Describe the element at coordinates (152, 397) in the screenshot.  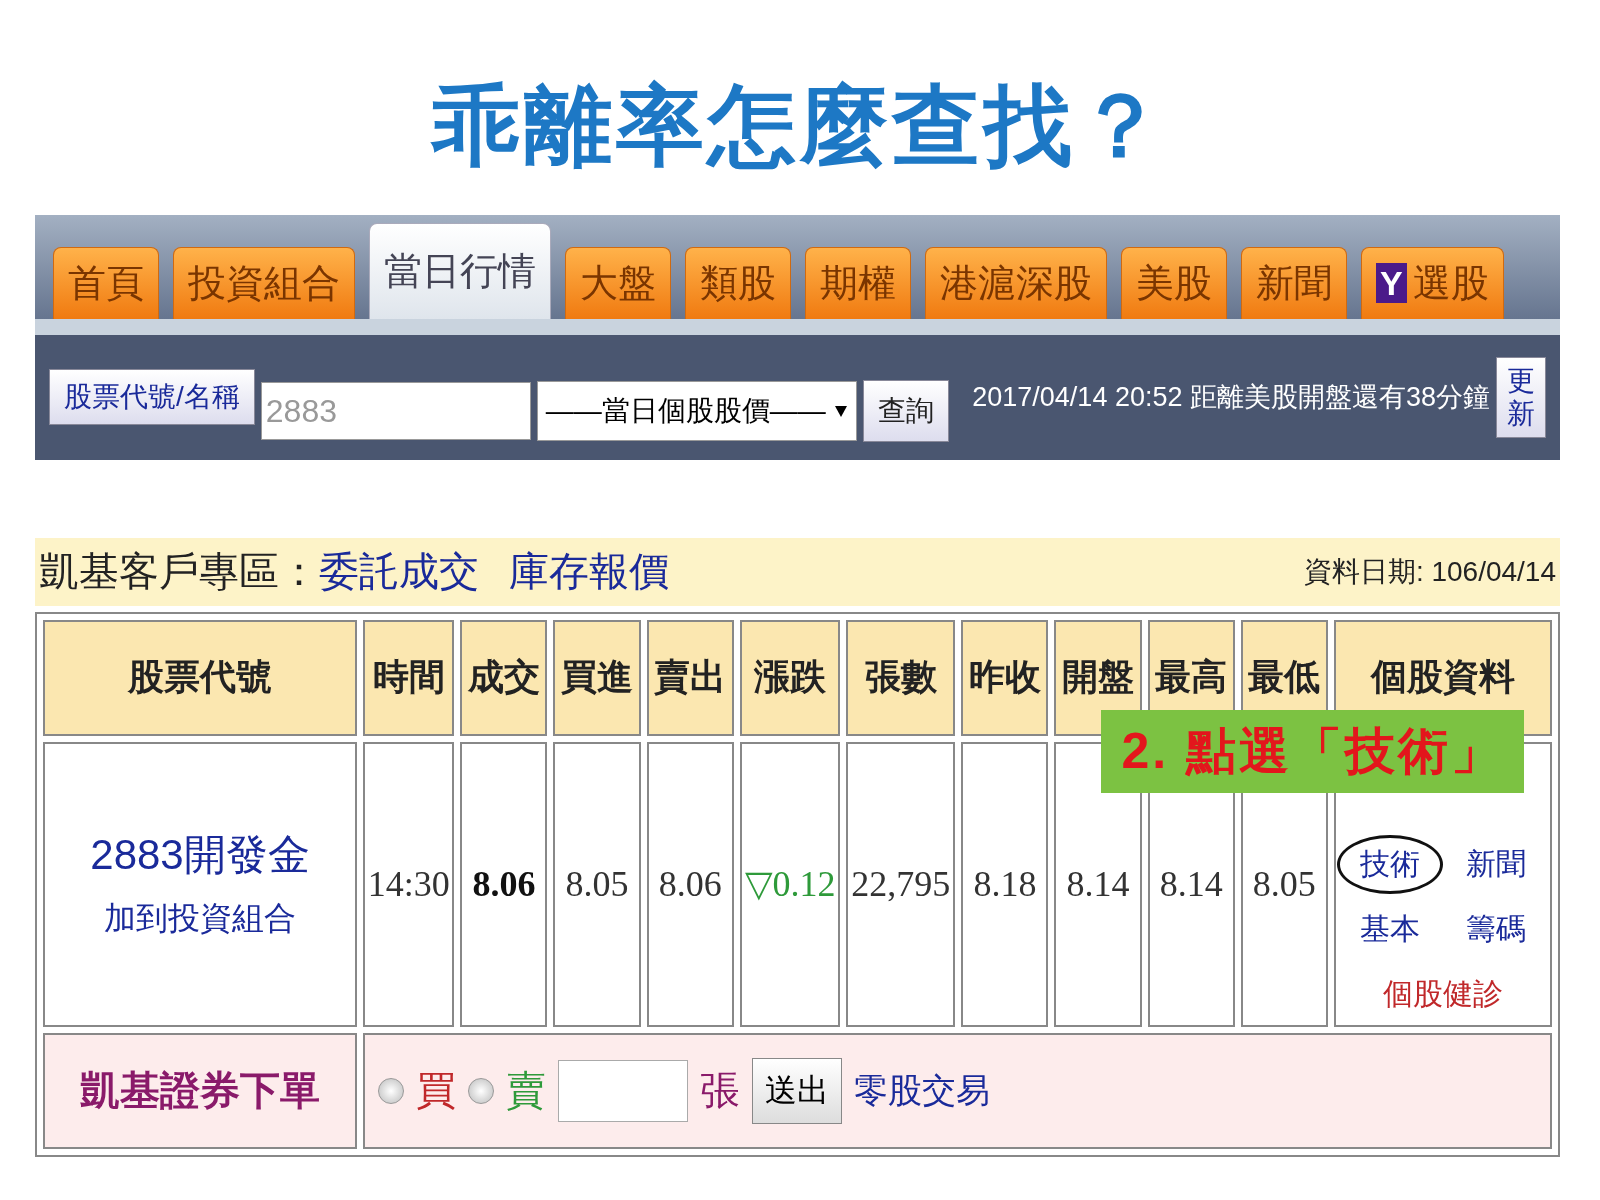
I see `search-type-button: 股票代號/名稱` at that location.